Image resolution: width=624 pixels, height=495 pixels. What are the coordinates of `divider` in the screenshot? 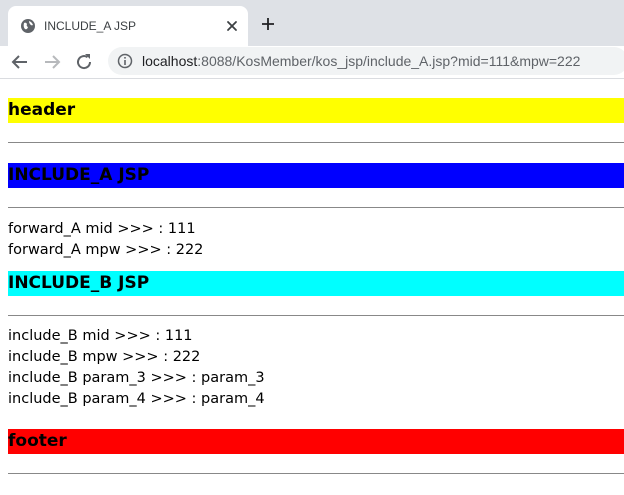 It's located at (316, 473).